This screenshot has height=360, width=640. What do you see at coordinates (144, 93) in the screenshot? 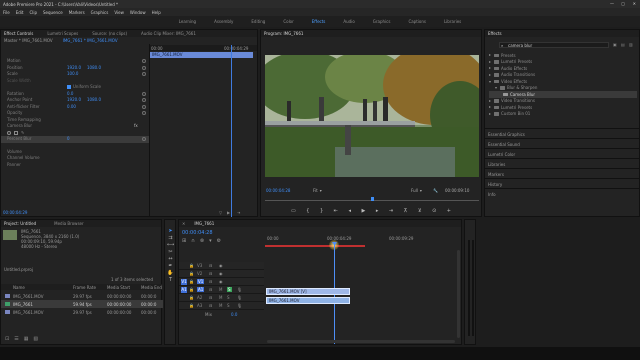
I see `rotation-reset-icon` at bounding box center [144, 93].